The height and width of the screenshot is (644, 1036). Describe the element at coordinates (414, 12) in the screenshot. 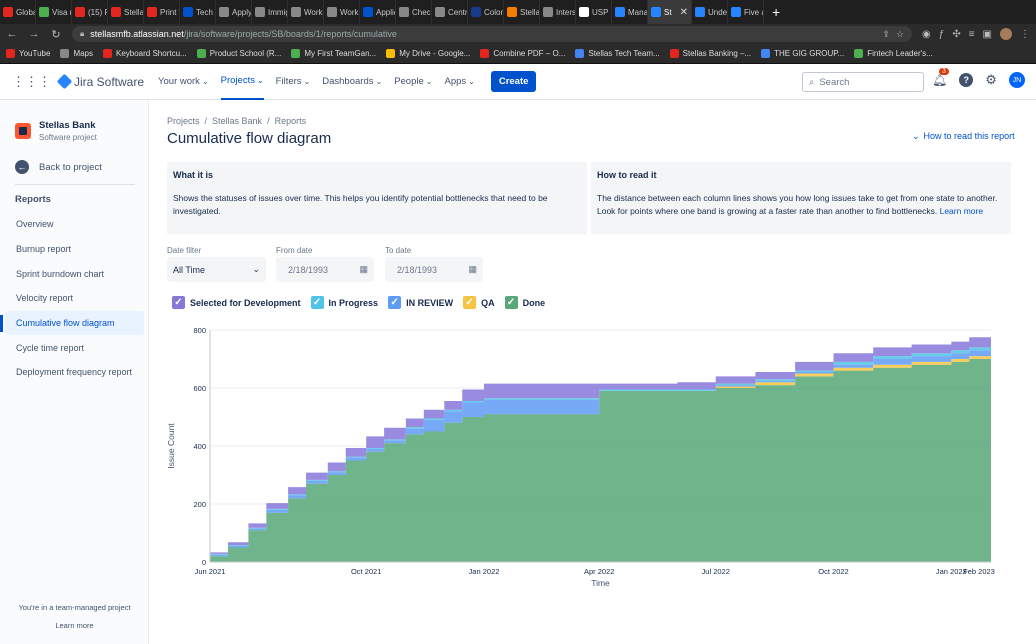

I see `browser-tab: Check` at that location.